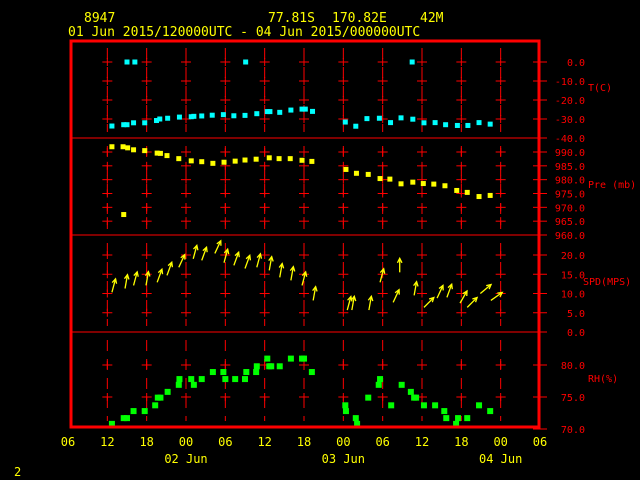  What do you see at coordinates (570, 222) in the screenshot?
I see `y-tick-label-pres: 965.0` at bounding box center [570, 222].